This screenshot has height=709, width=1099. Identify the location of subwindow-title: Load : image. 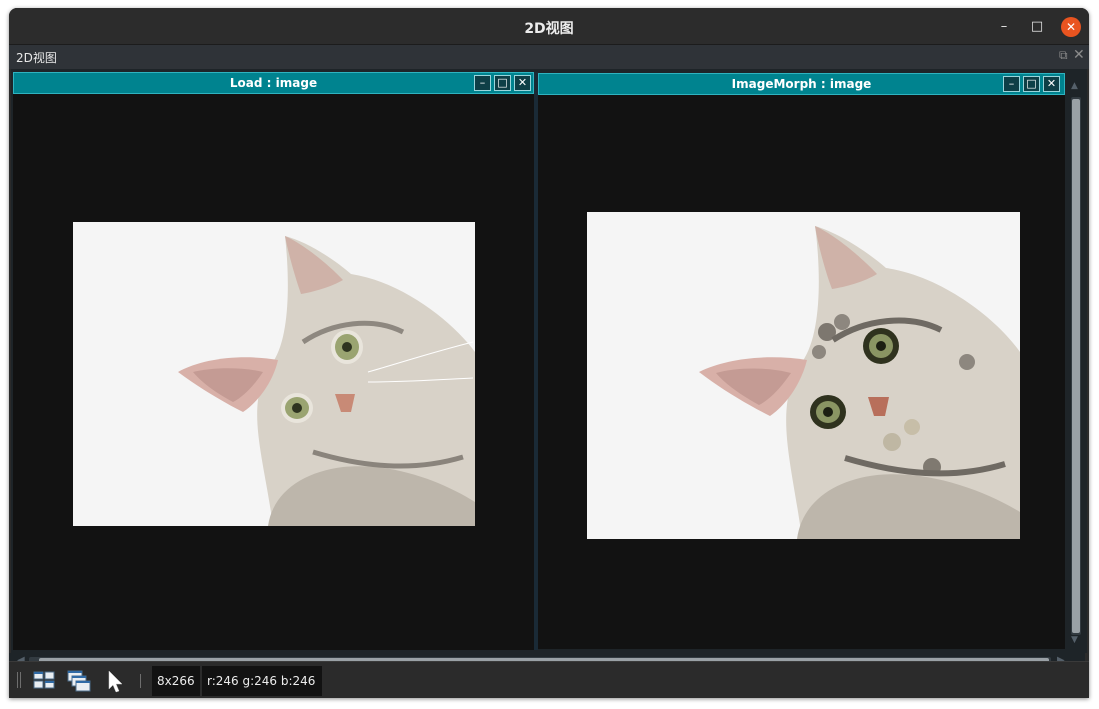
(273, 83).